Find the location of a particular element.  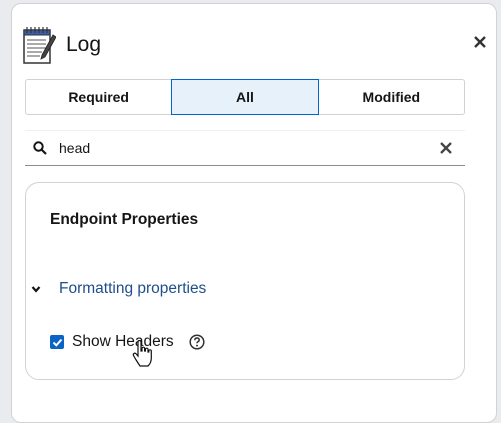

chevron-down-icon is located at coordinates (36, 289).